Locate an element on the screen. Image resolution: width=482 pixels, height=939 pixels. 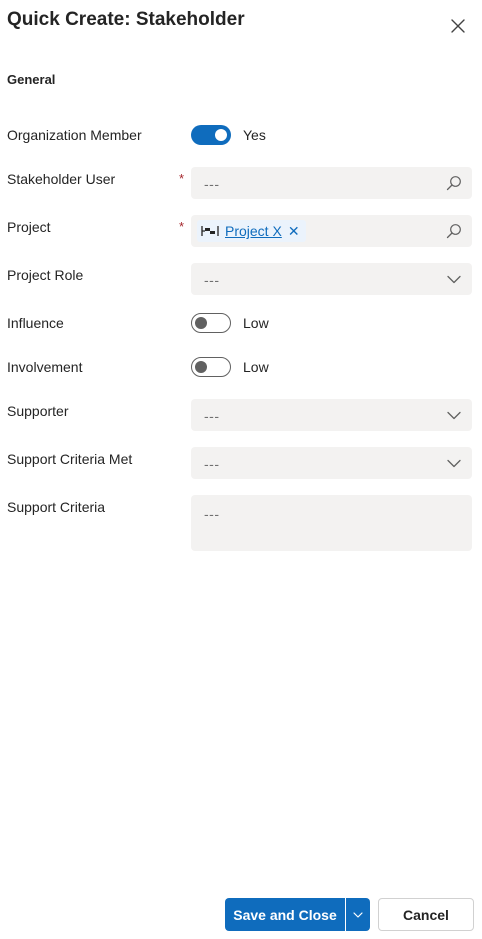
support-criteria-textarea: --- is located at coordinates (331, 523).